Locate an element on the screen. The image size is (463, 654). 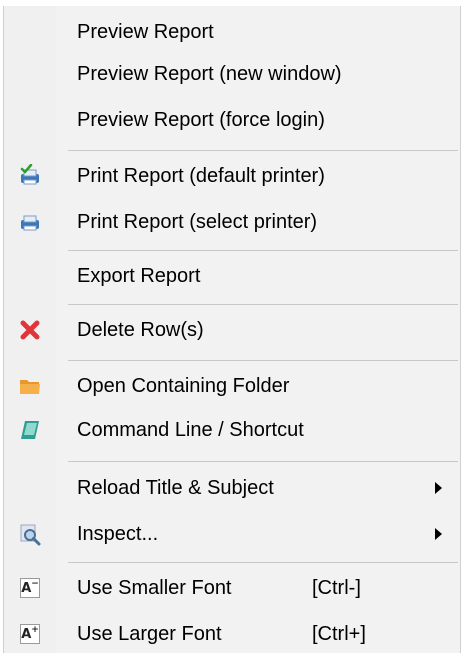
menu-item-print-default-printer: Print Report (default printer) is located at coordinates (232, 176).